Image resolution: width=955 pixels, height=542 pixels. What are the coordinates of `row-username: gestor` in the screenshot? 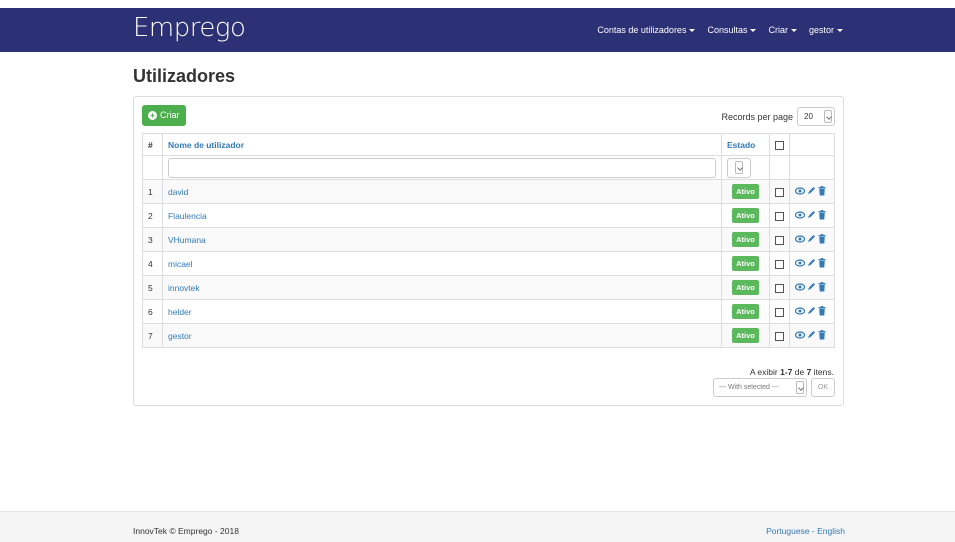 It's located at (442, 335).